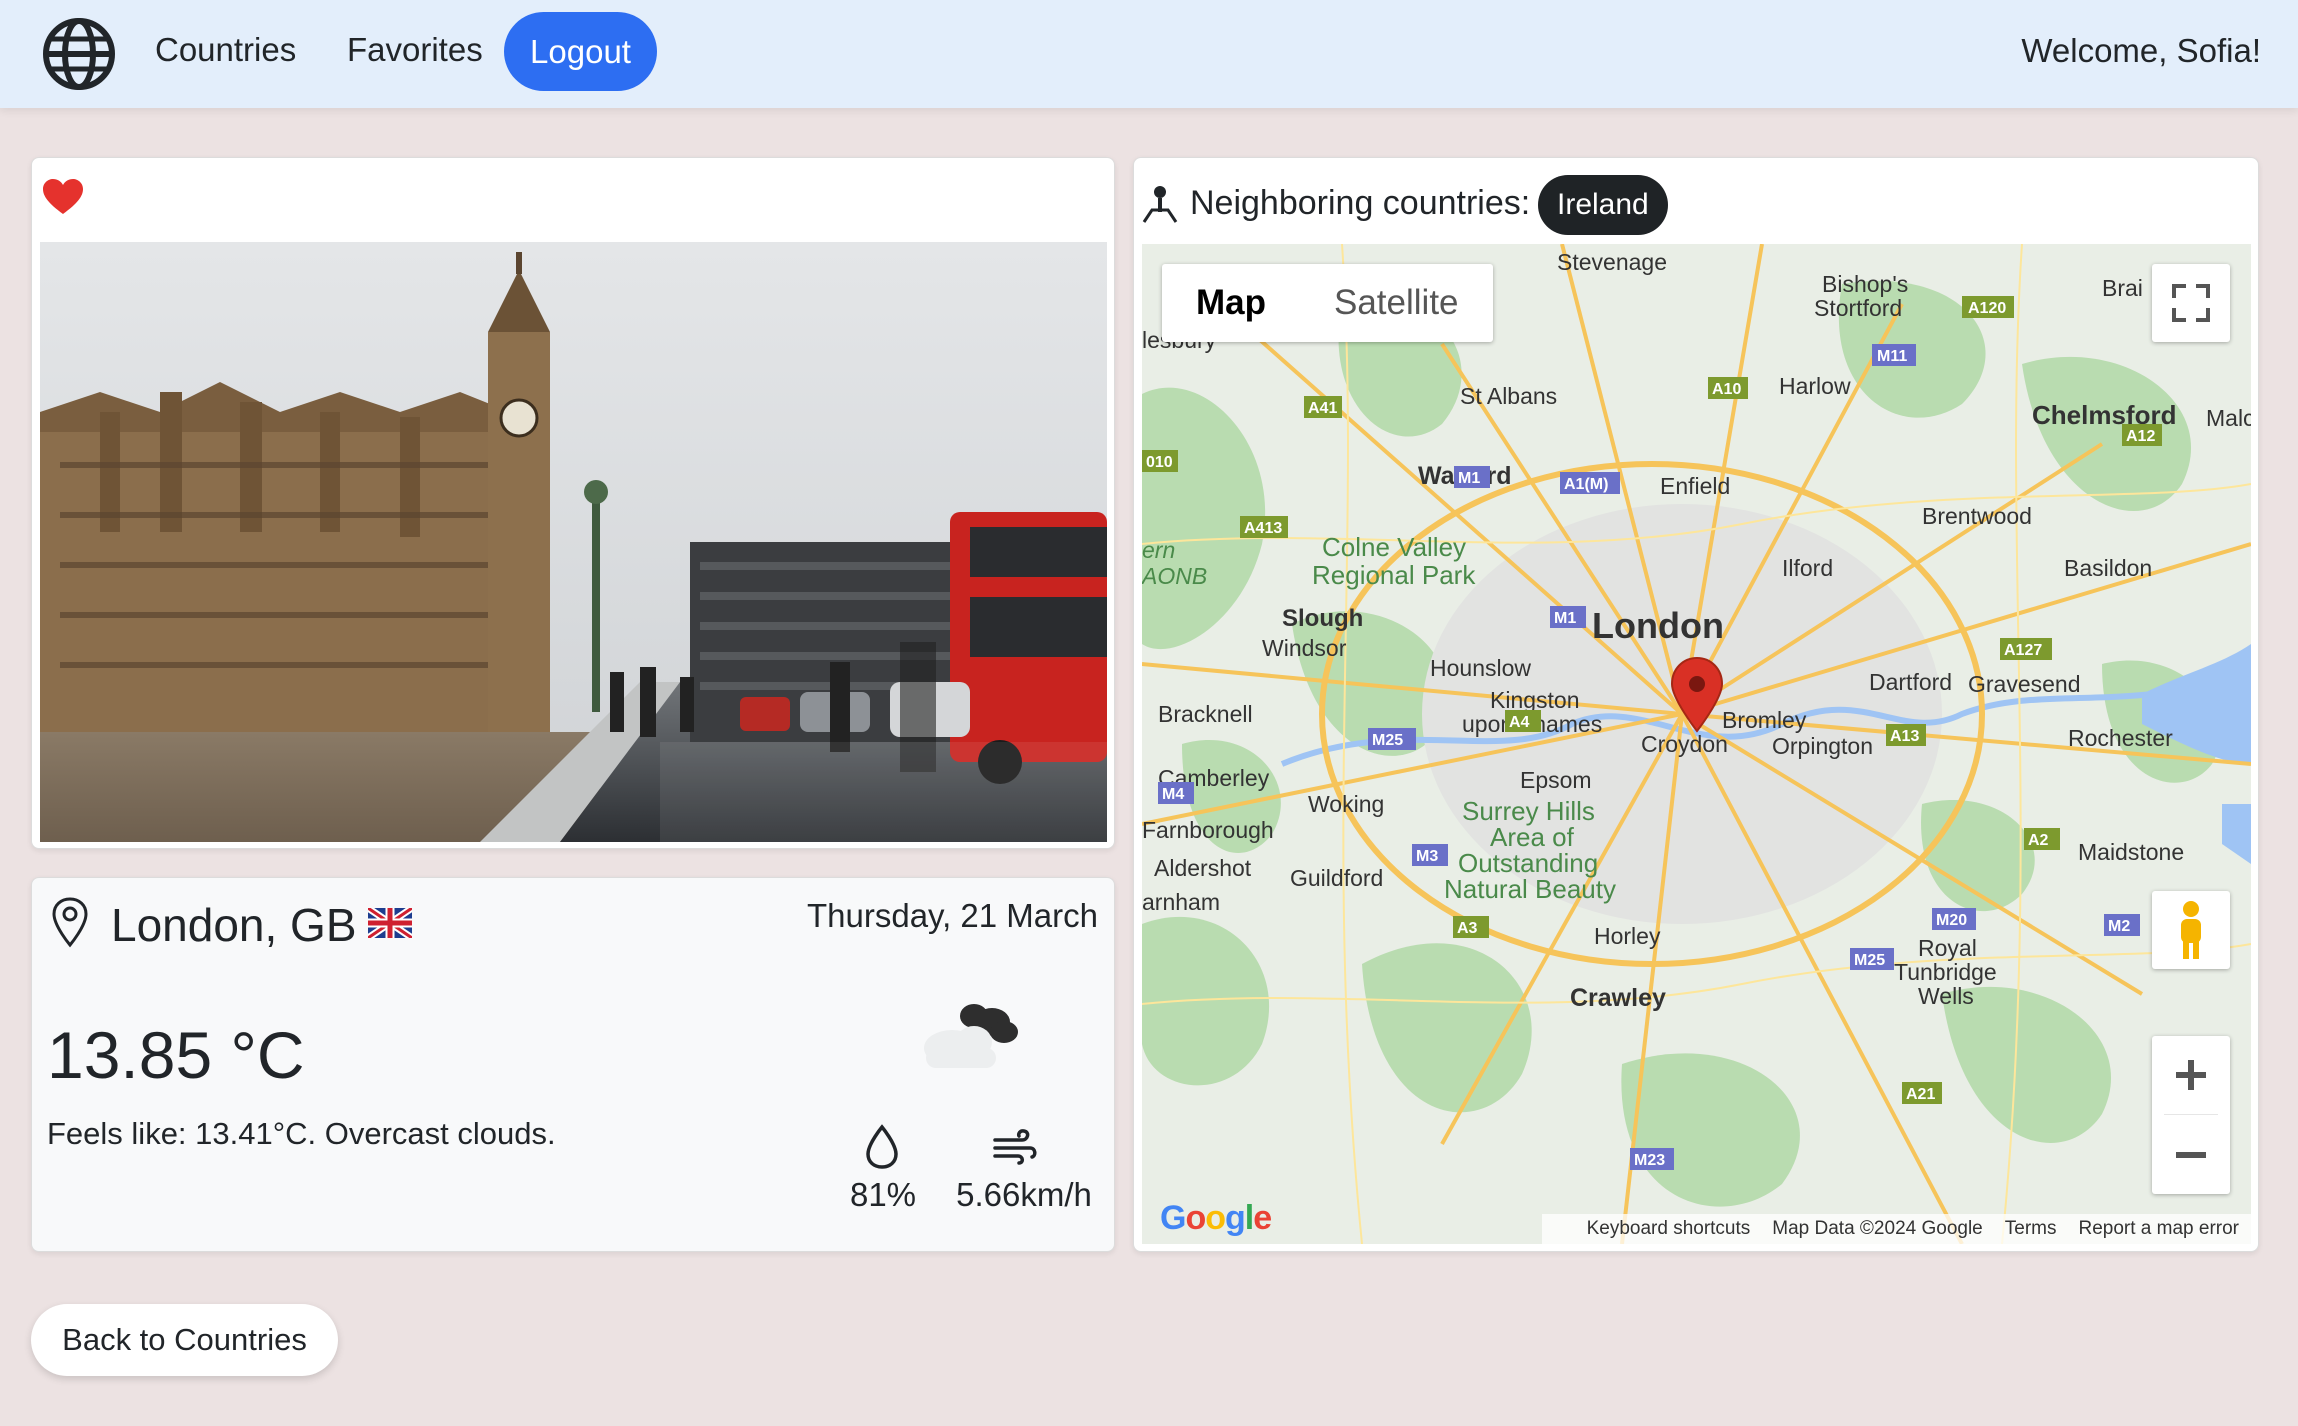 The image size is (2298, 1426). Describe the element at coordinates (1322, 618) in the screenshot. I see `svg-text: Slough` at that location.